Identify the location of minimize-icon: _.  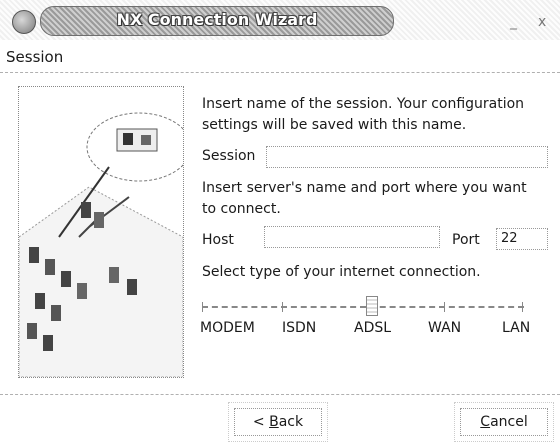
(513, 22).